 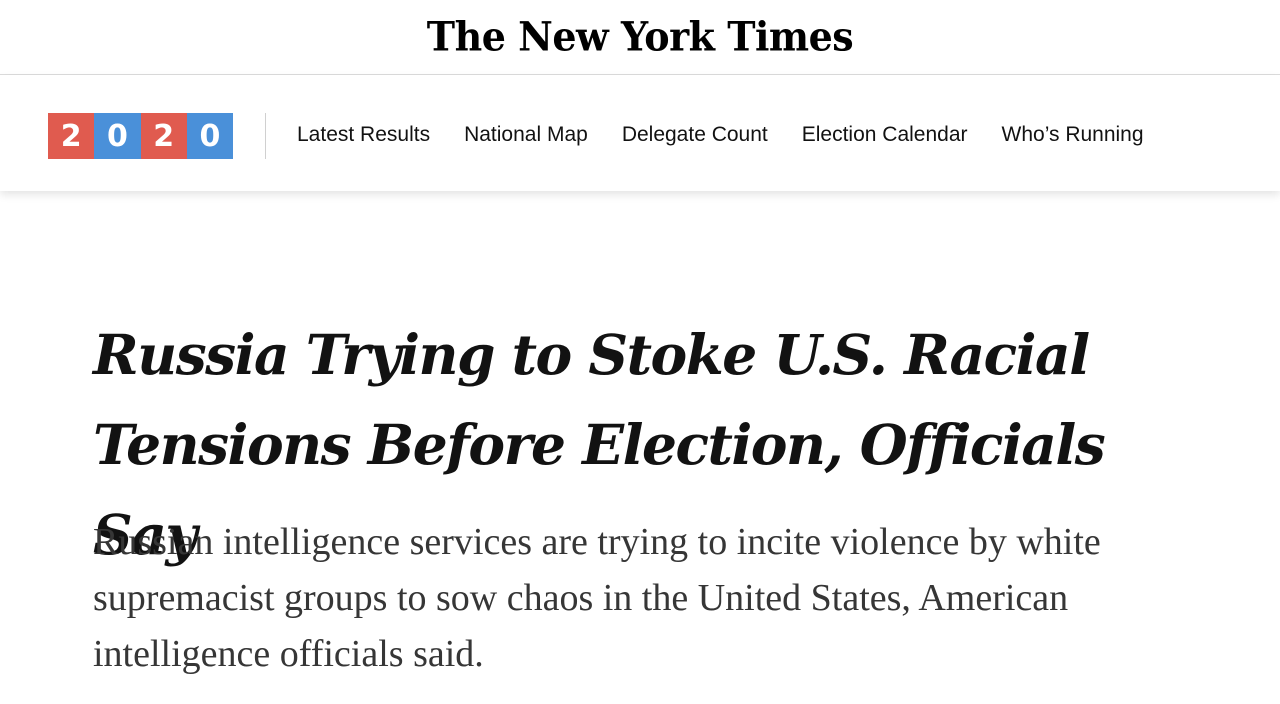 What do you see at coordinates (526, 135) in the screenshot?
I see `nav-national-map: National Map` at bounding box center [526, 135].